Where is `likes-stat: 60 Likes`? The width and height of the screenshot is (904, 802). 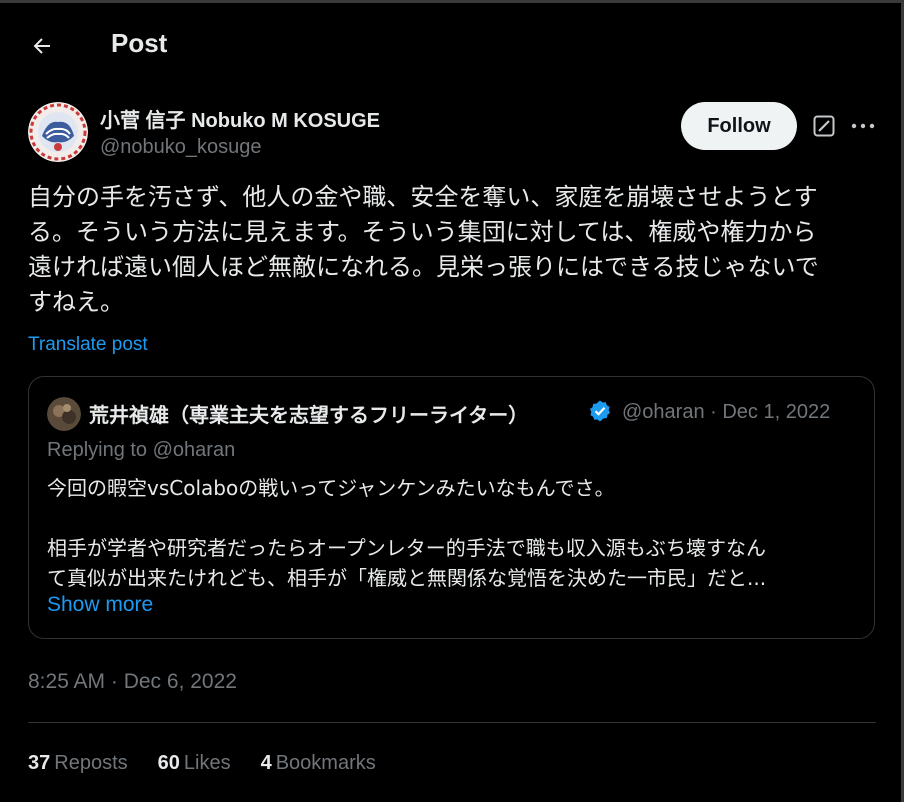
likes-stat: 60 Likes is located at coordinates (194, 765).